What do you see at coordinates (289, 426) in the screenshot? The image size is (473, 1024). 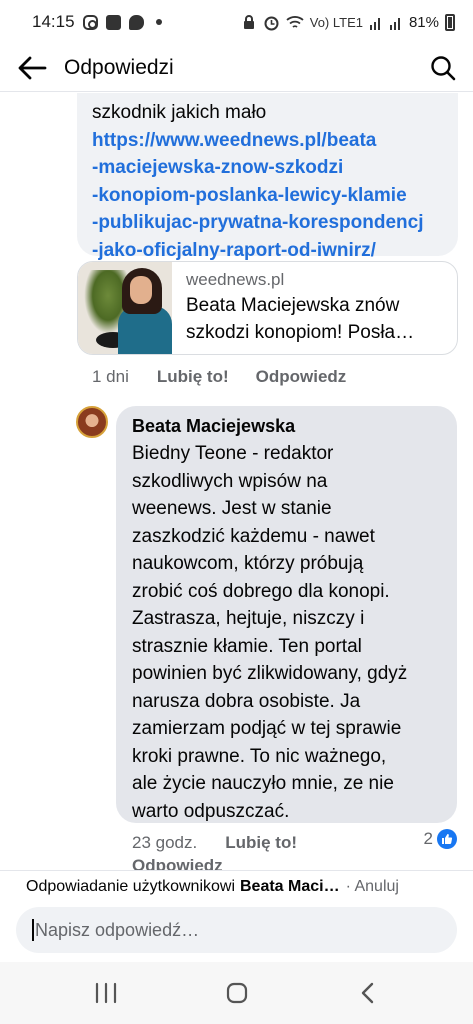 I see `comment-author: Beata Maciejewska` at bounding box center [289, 426].